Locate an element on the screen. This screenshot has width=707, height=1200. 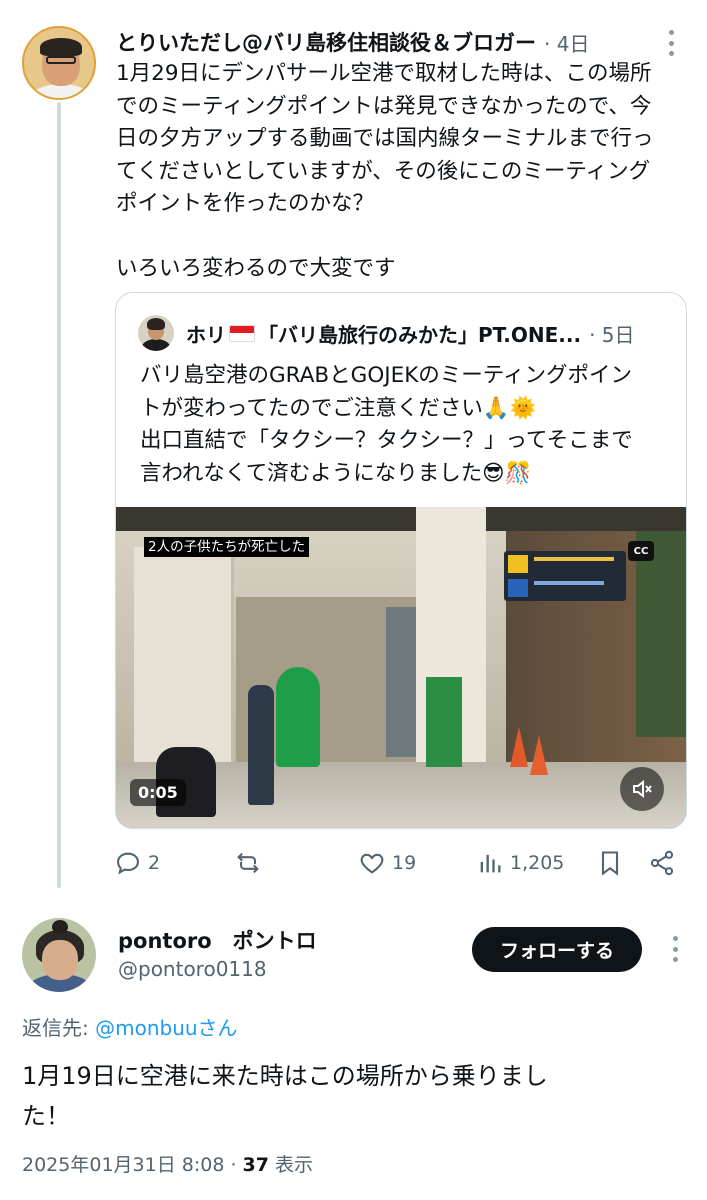
view-count: 37 is located at coordinates (255, 1165).